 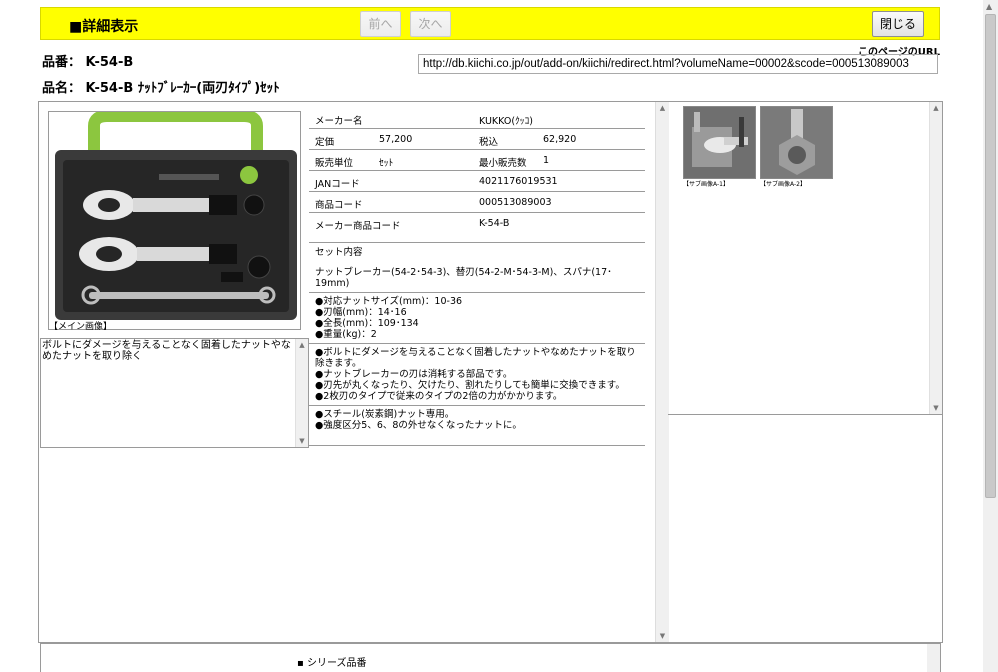 I want to click on maker-code-label: メーカー商品コード, so click(x=358, y=226).